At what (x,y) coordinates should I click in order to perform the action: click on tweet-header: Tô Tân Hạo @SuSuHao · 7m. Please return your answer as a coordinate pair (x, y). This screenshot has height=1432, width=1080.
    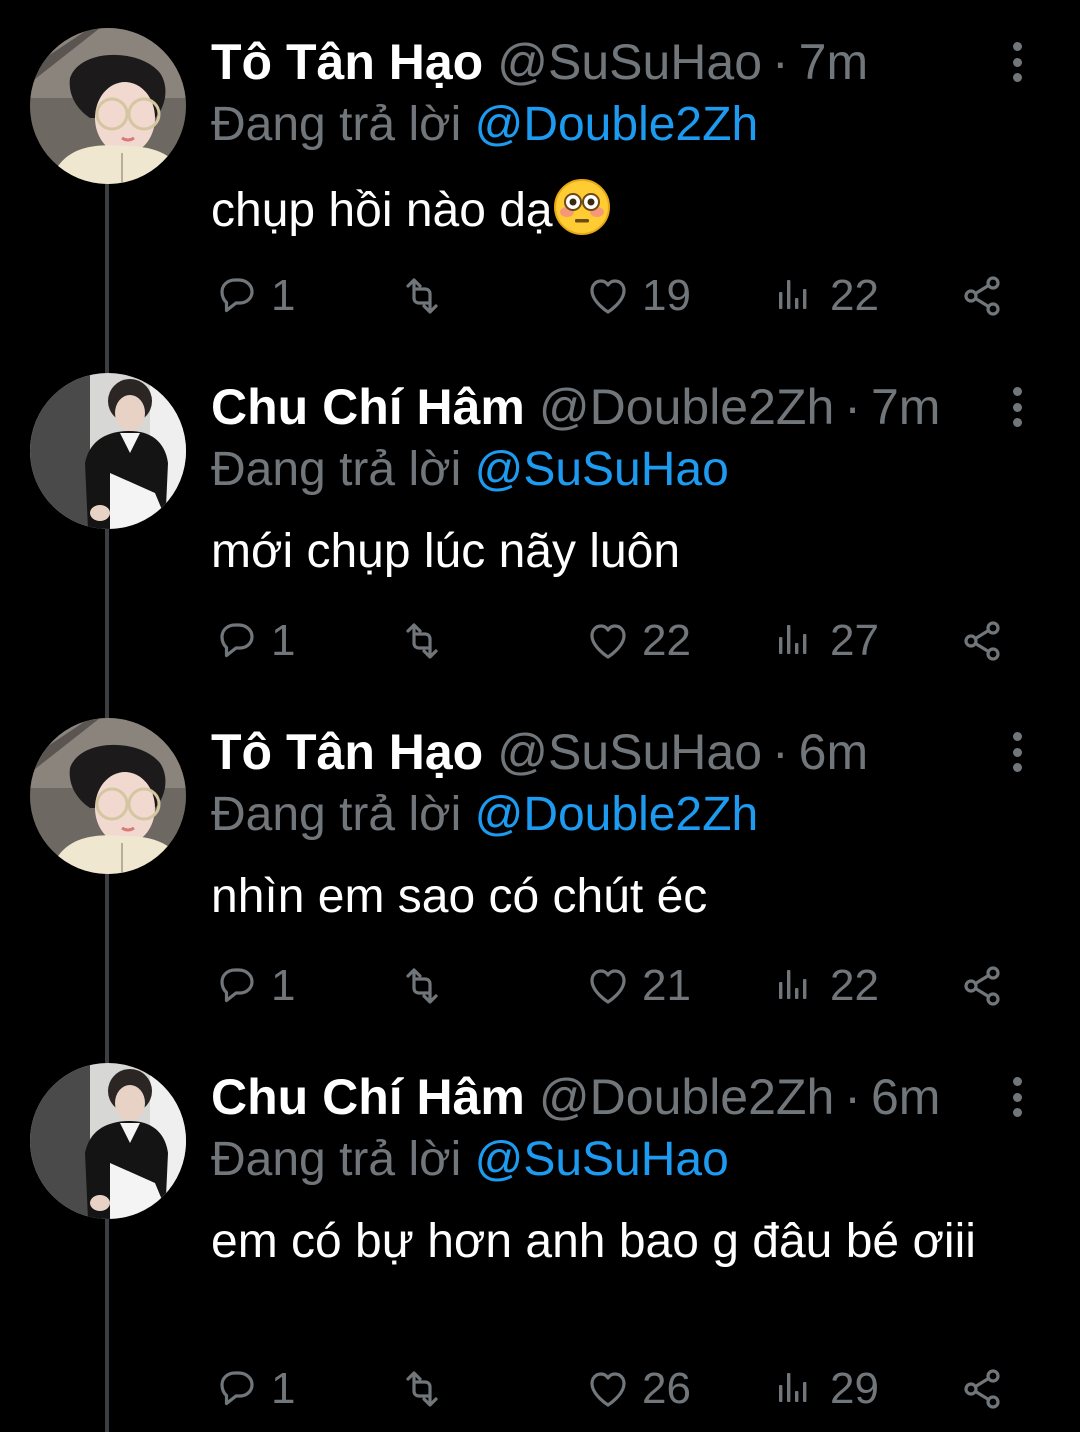
    Looking at the image, I should click on (590, 62).